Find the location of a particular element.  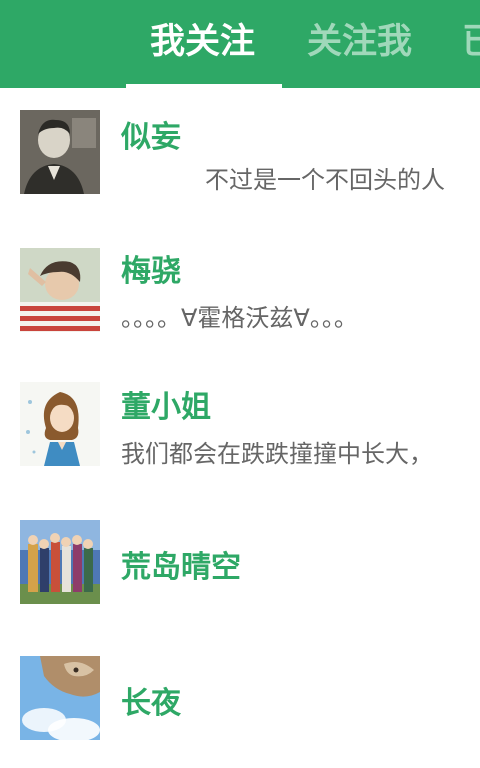

contact-name: 似妄 is located at coordinates (151, 137).